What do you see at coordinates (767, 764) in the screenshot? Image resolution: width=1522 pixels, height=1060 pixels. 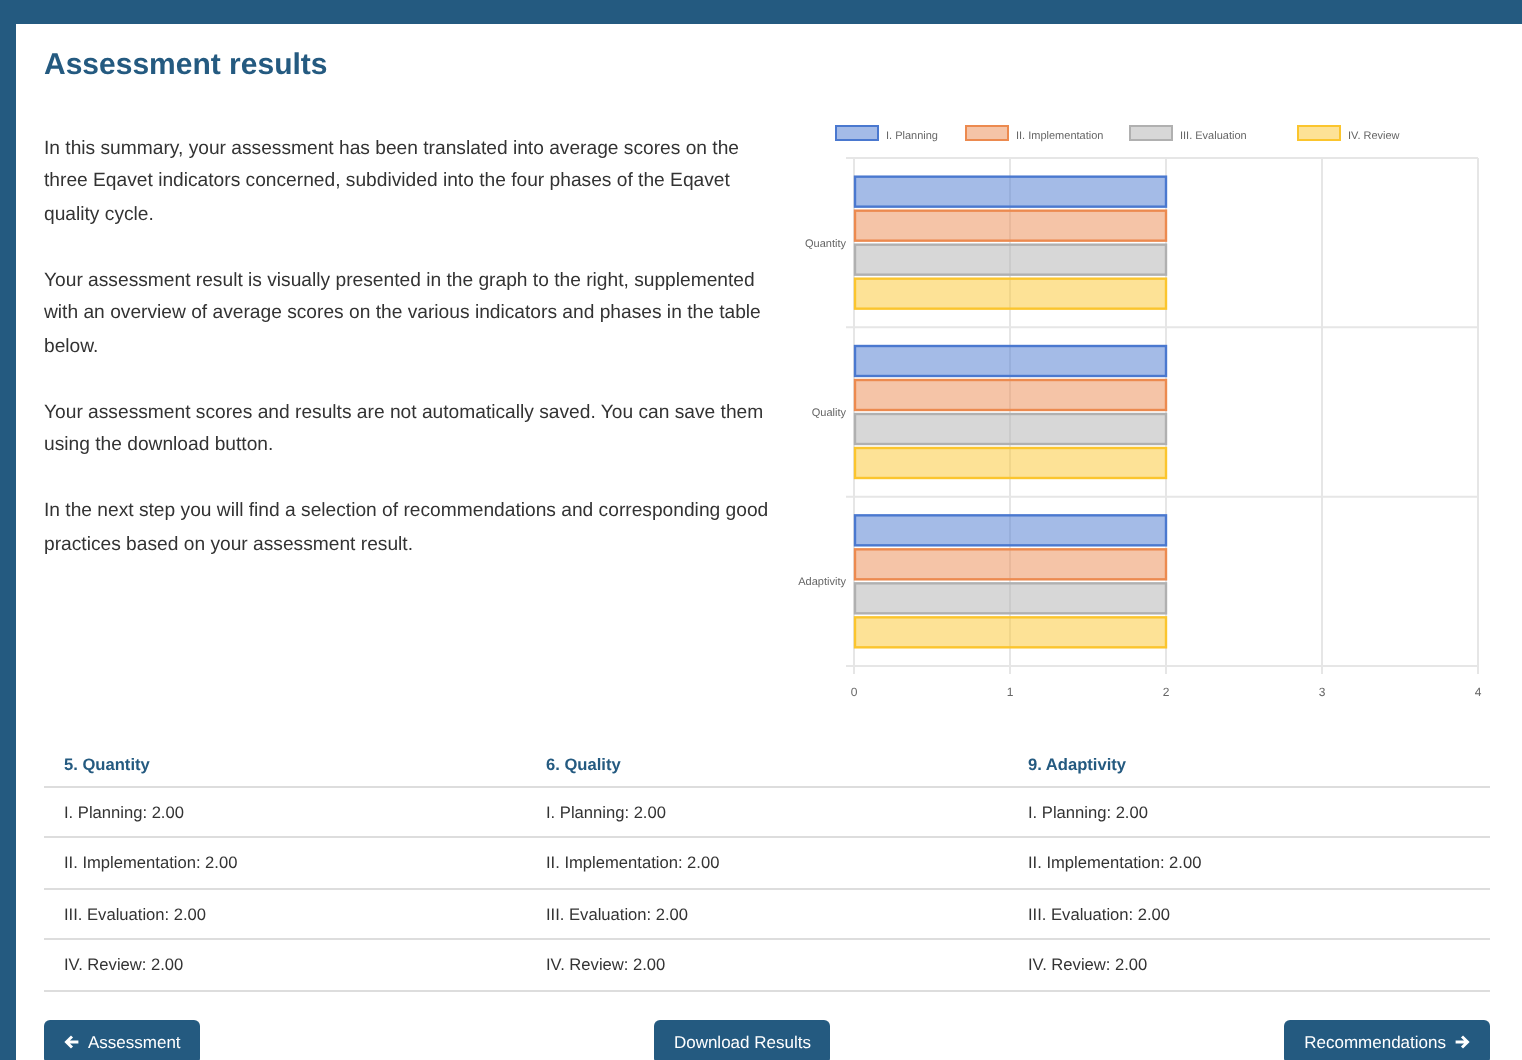 I see `column-header: 6. Quality` at bounding box center [767, 764].